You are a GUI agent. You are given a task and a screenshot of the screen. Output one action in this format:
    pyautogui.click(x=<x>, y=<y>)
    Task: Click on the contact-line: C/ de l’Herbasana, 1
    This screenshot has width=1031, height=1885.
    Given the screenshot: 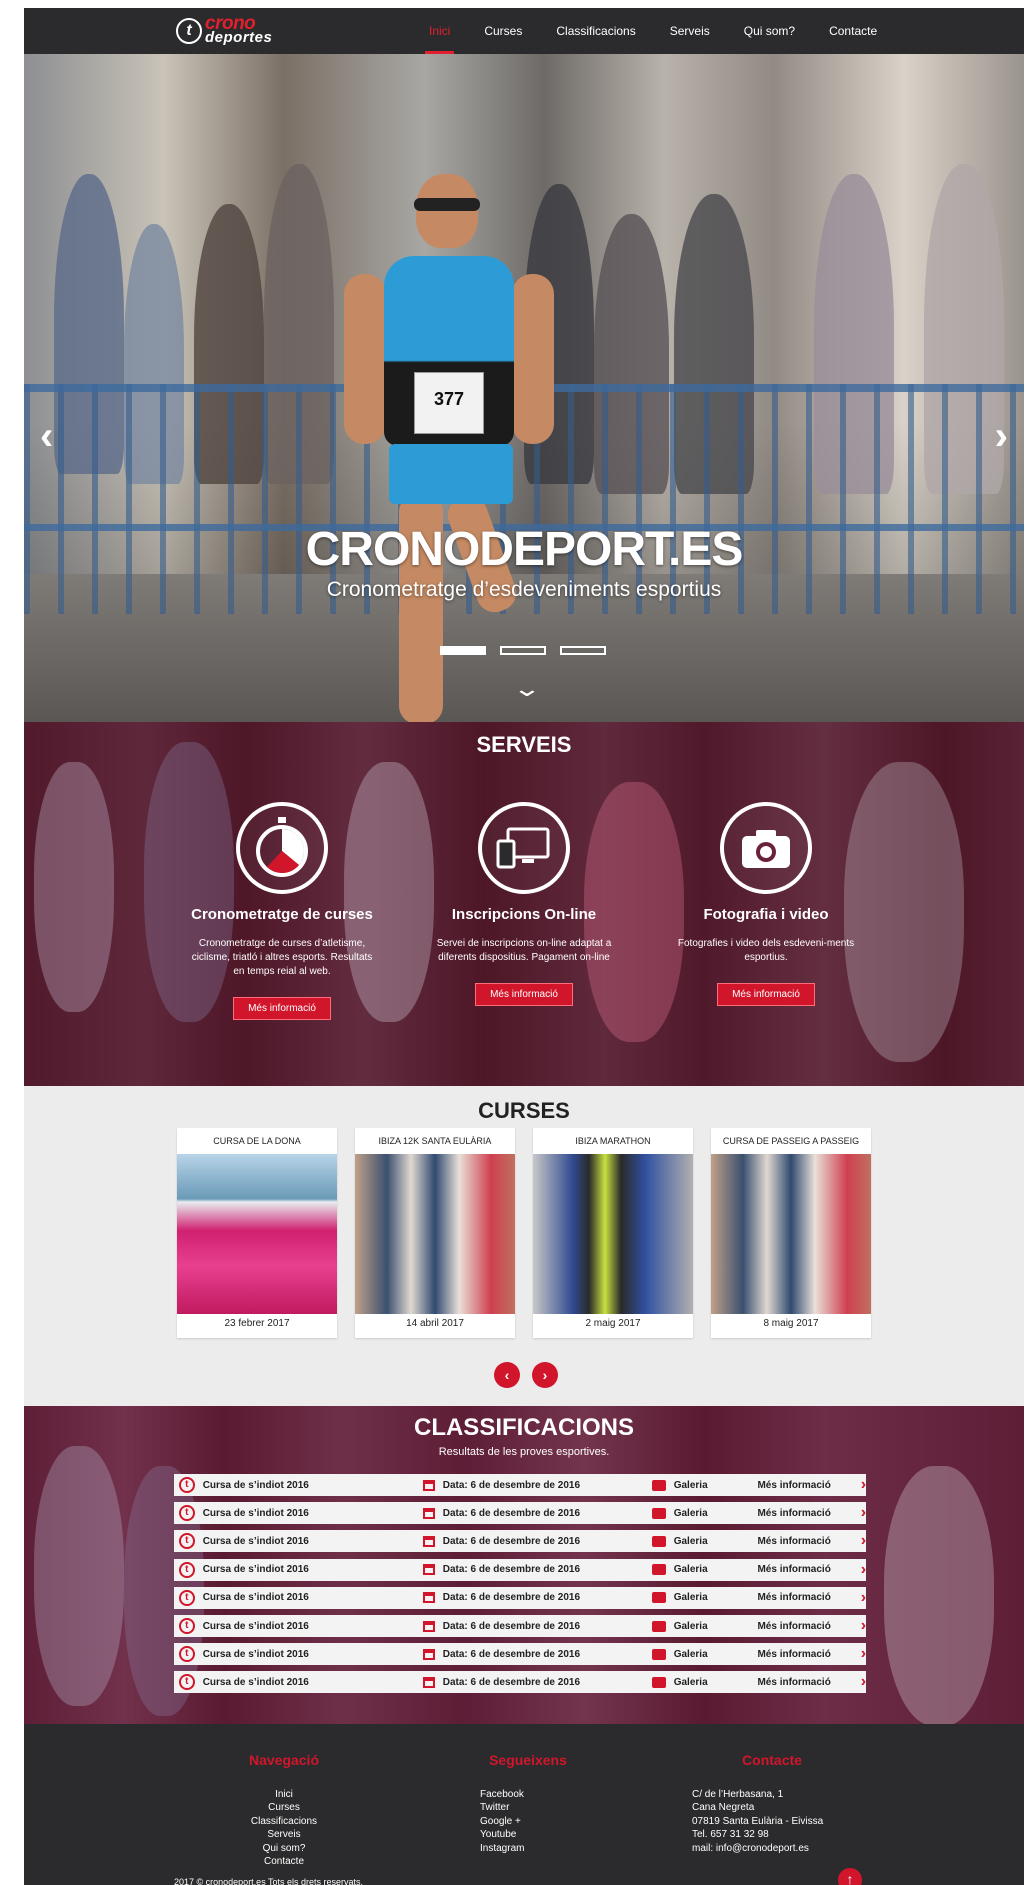 What is the action you would take?
    pyautogui.click(x=738, y=1794)
    